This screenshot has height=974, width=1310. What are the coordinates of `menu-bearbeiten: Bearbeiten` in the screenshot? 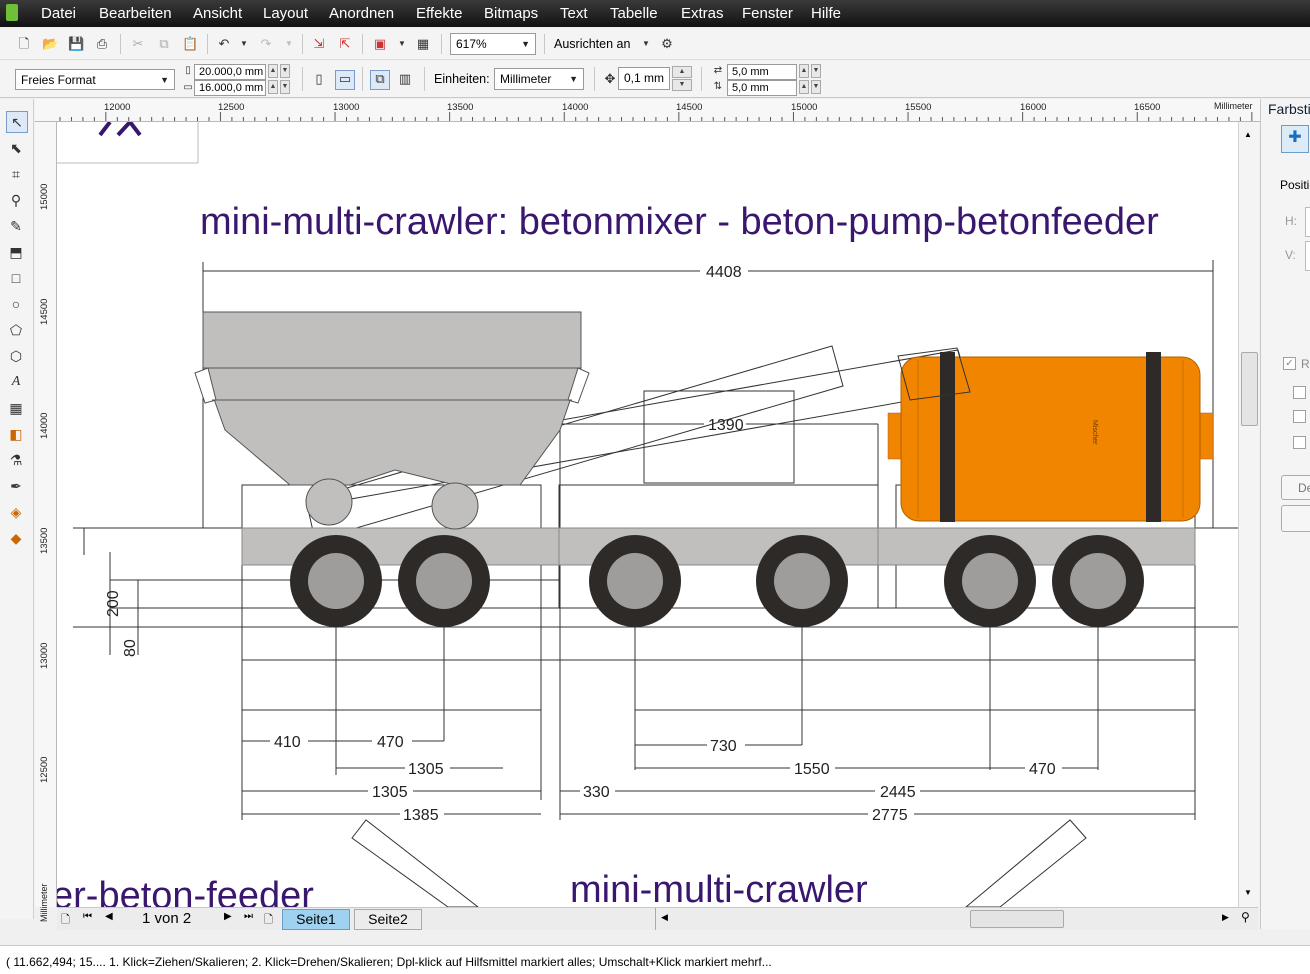 It's located at (135, 13).